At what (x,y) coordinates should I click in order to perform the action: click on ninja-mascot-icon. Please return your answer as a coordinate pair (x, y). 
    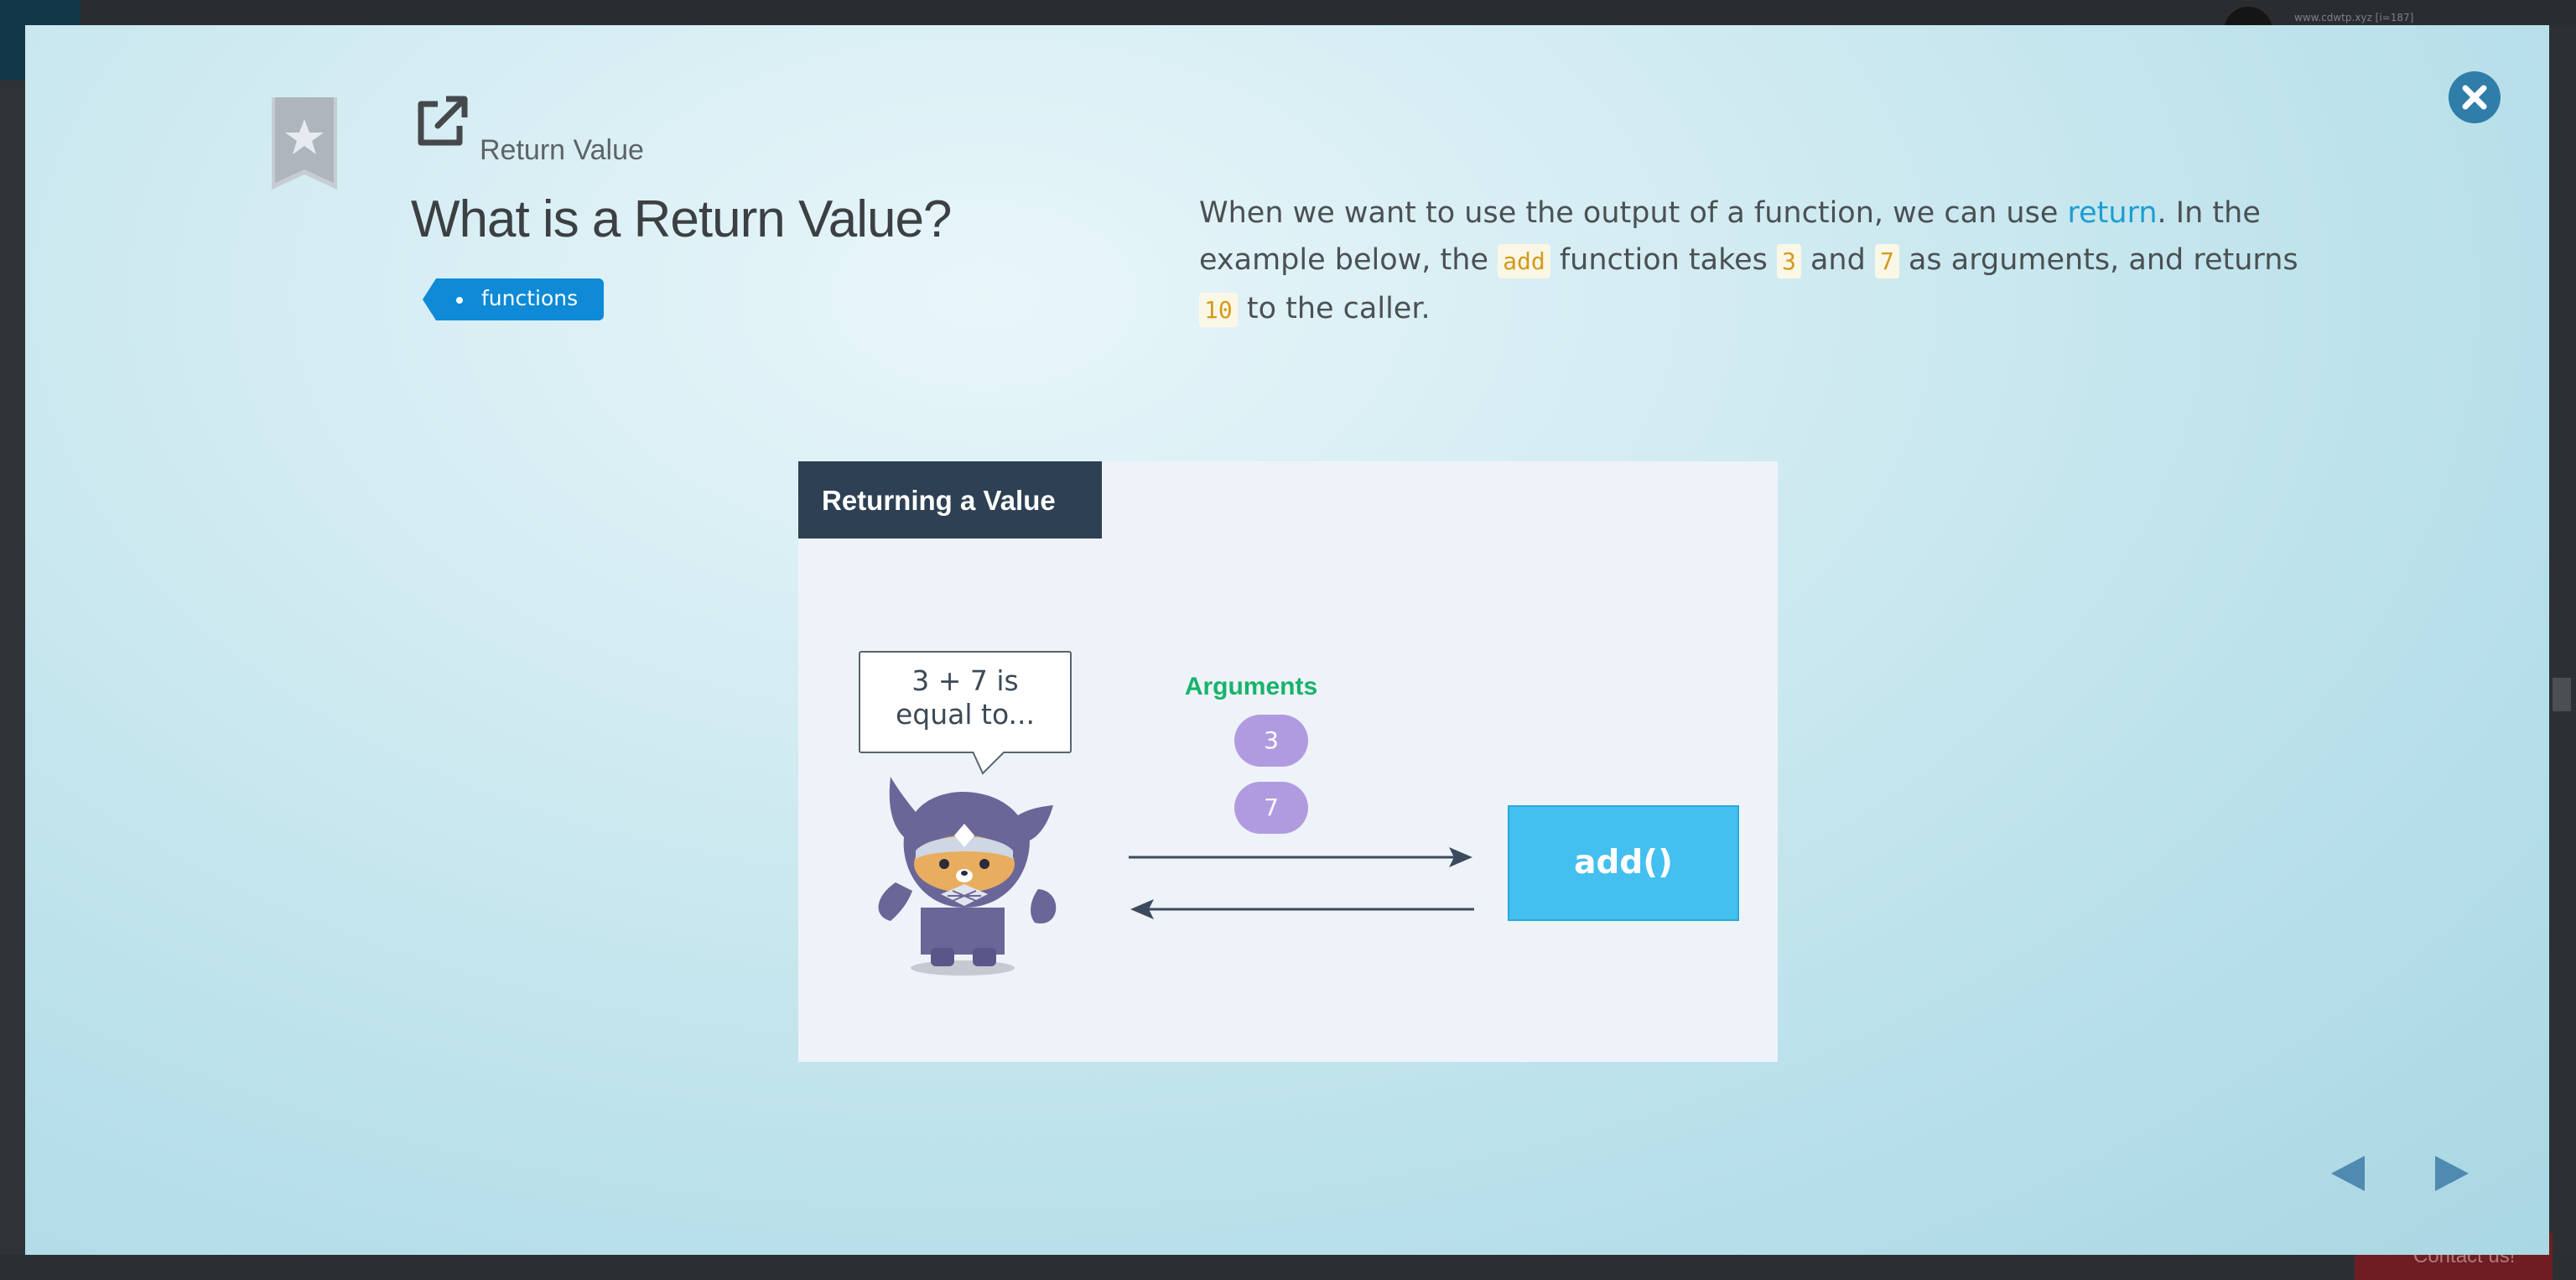
    Looking at the image, I should click on (967, 876).